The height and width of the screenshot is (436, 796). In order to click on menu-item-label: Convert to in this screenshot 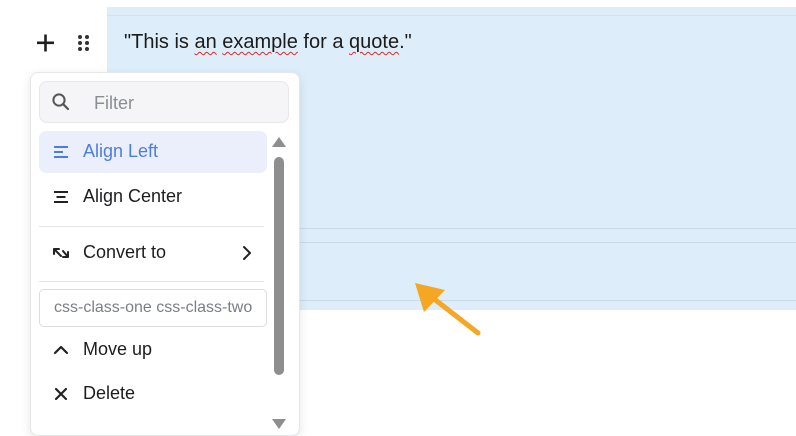, I will do `click(125, 252)`.